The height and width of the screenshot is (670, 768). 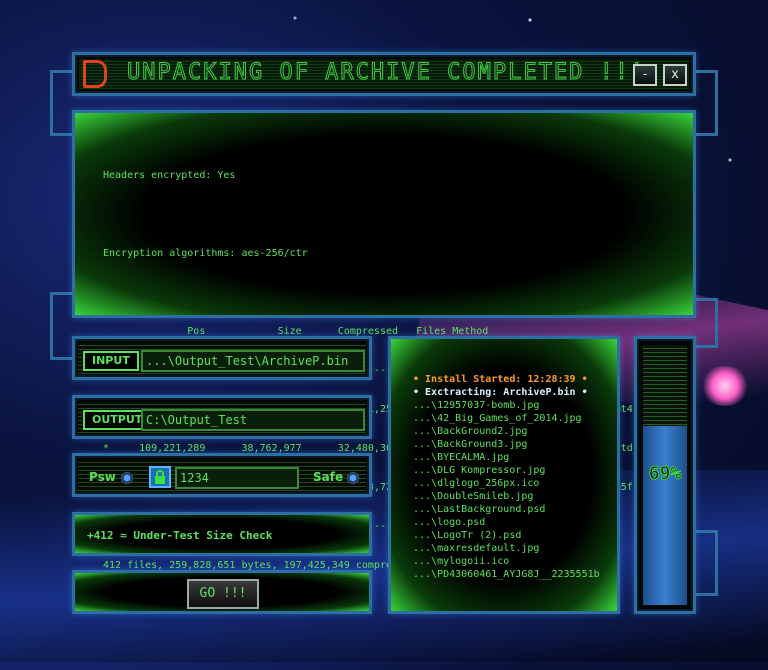 What do you see at coordinates (470, 444) in the screenshot?
I see `list-item: ...\BackGround3.jpg` at bounding box center [470, 444].